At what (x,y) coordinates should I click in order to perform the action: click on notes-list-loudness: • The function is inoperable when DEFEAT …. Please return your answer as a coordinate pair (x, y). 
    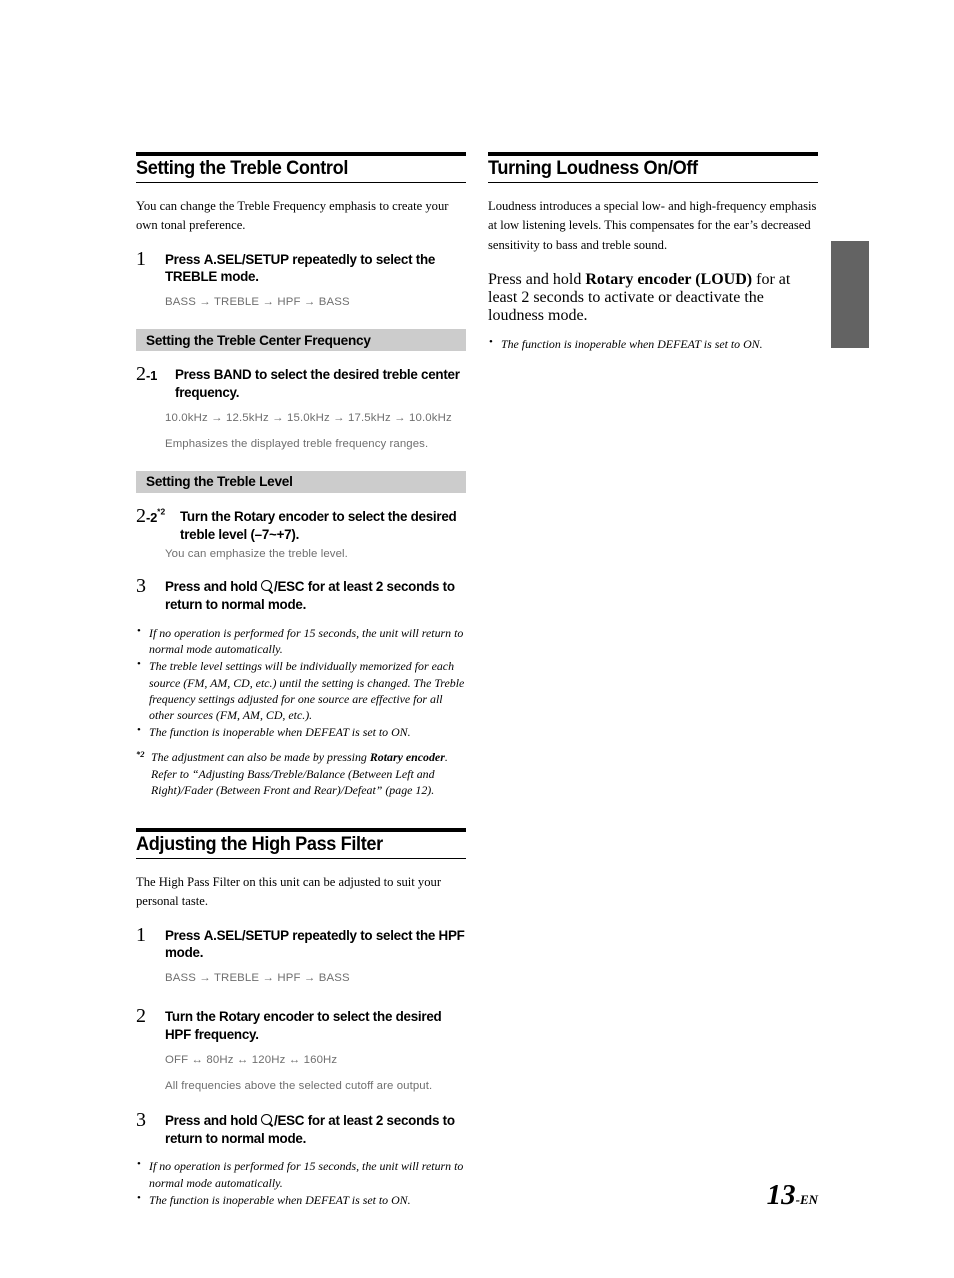
    Looking at the image, I should click on (653, 344).